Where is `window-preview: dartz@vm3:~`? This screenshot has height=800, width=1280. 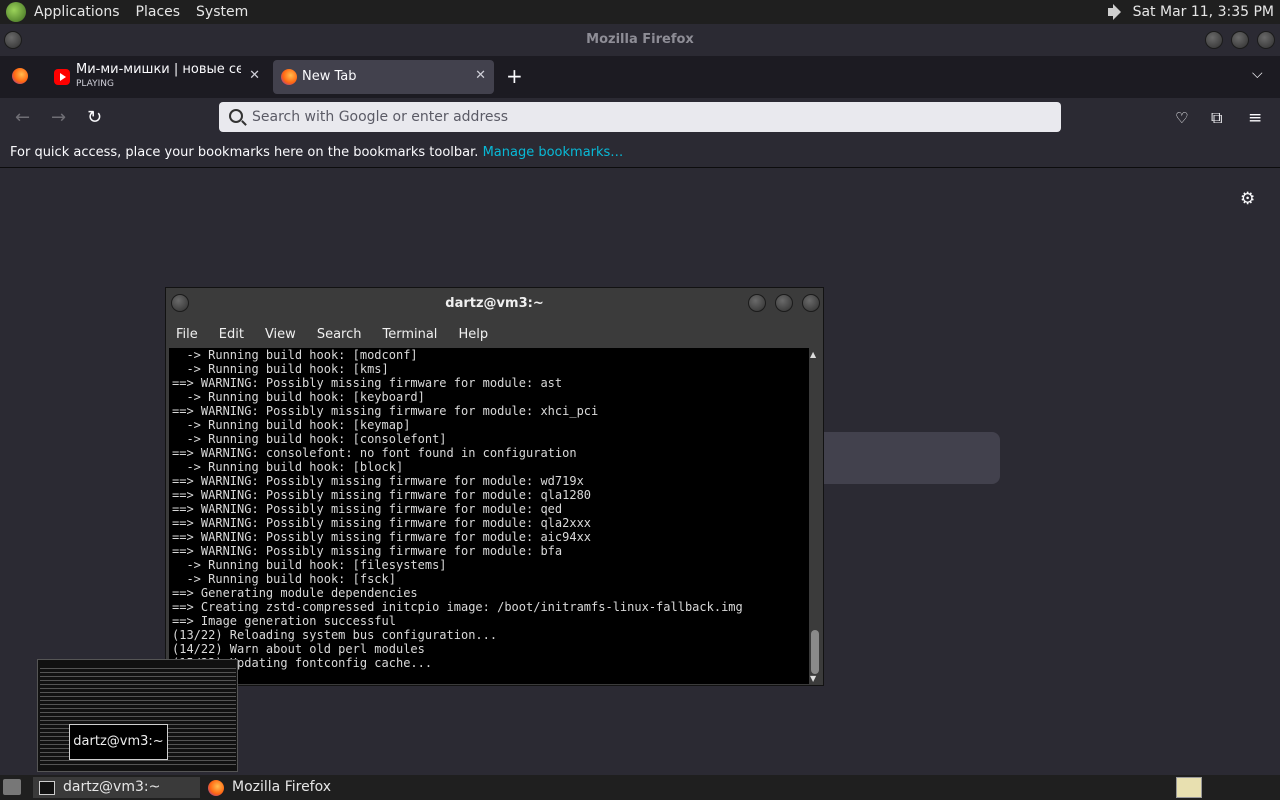 window-preview: dartz@vm3:~ is located at coordinates (137, 715).